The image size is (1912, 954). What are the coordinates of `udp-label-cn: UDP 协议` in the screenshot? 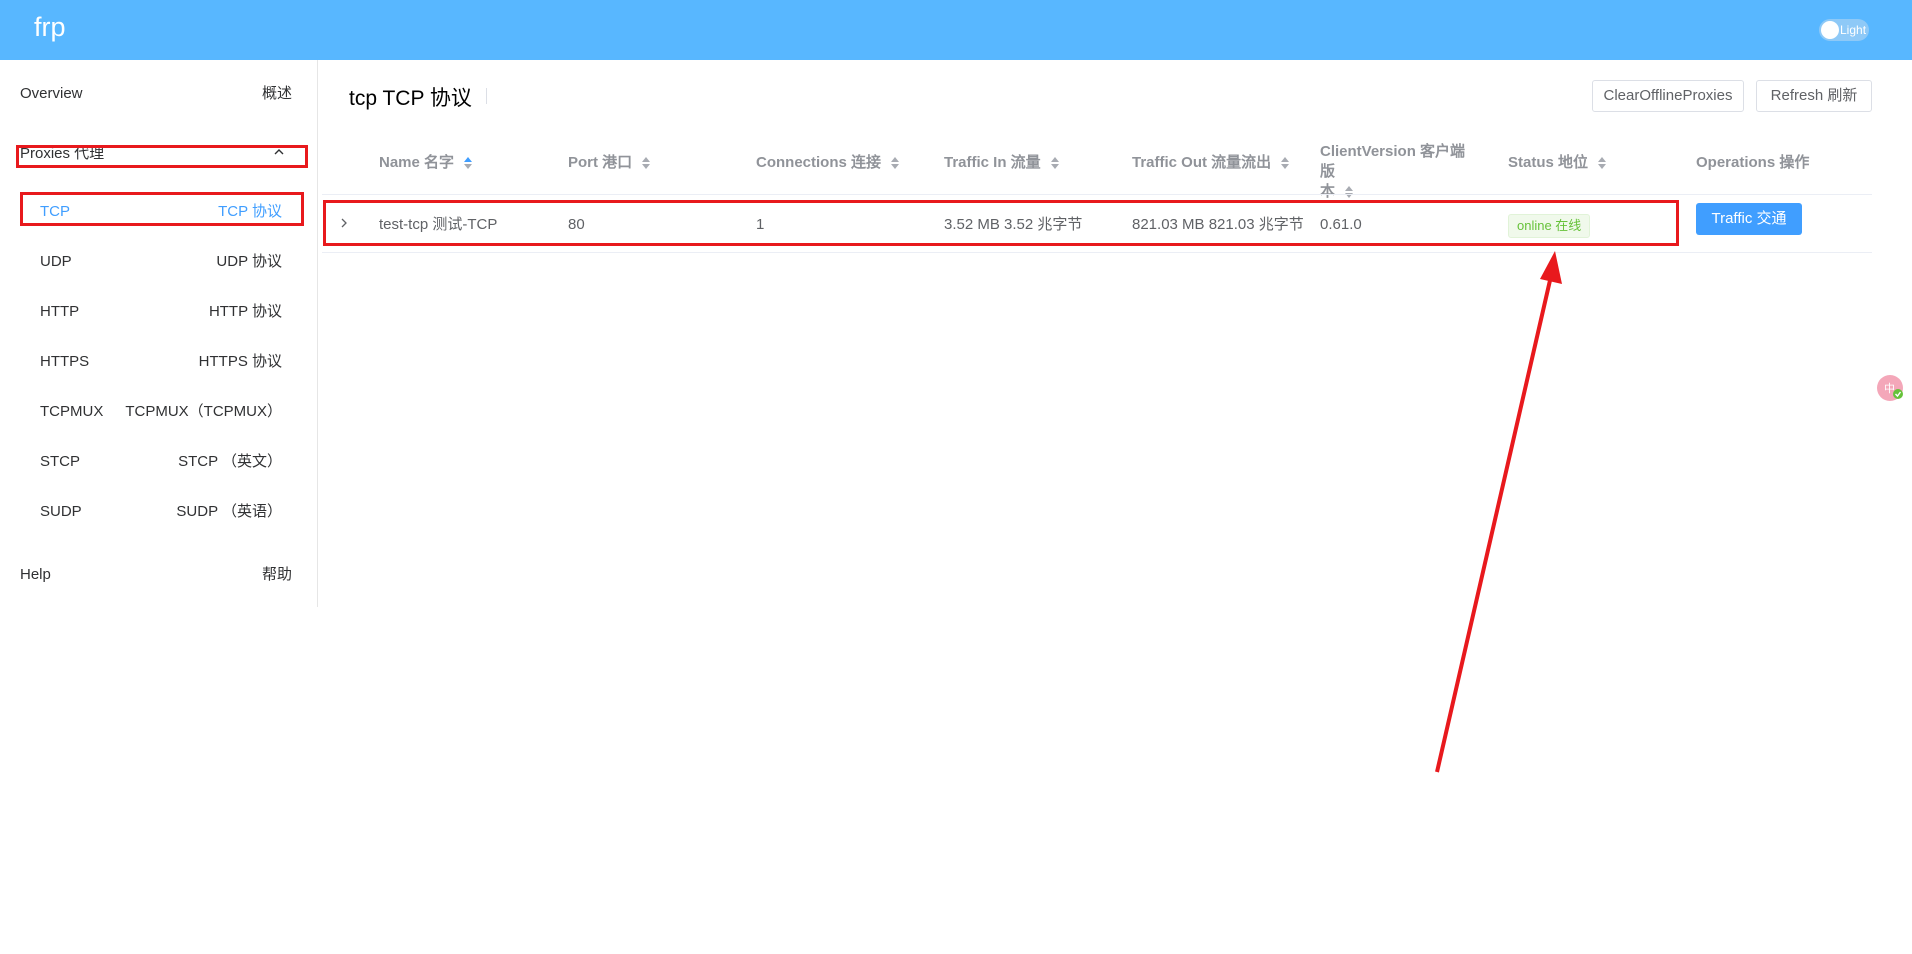 It's located at (249, 261).